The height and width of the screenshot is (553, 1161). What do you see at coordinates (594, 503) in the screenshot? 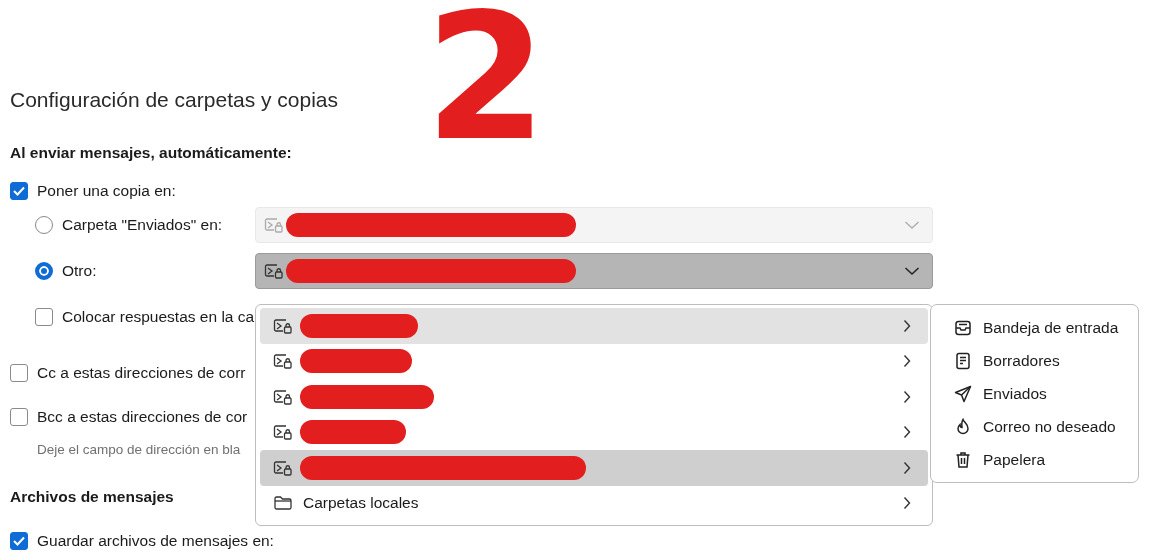
I see `menu-item: Carpetas locales` at bounding box center [594, 503].